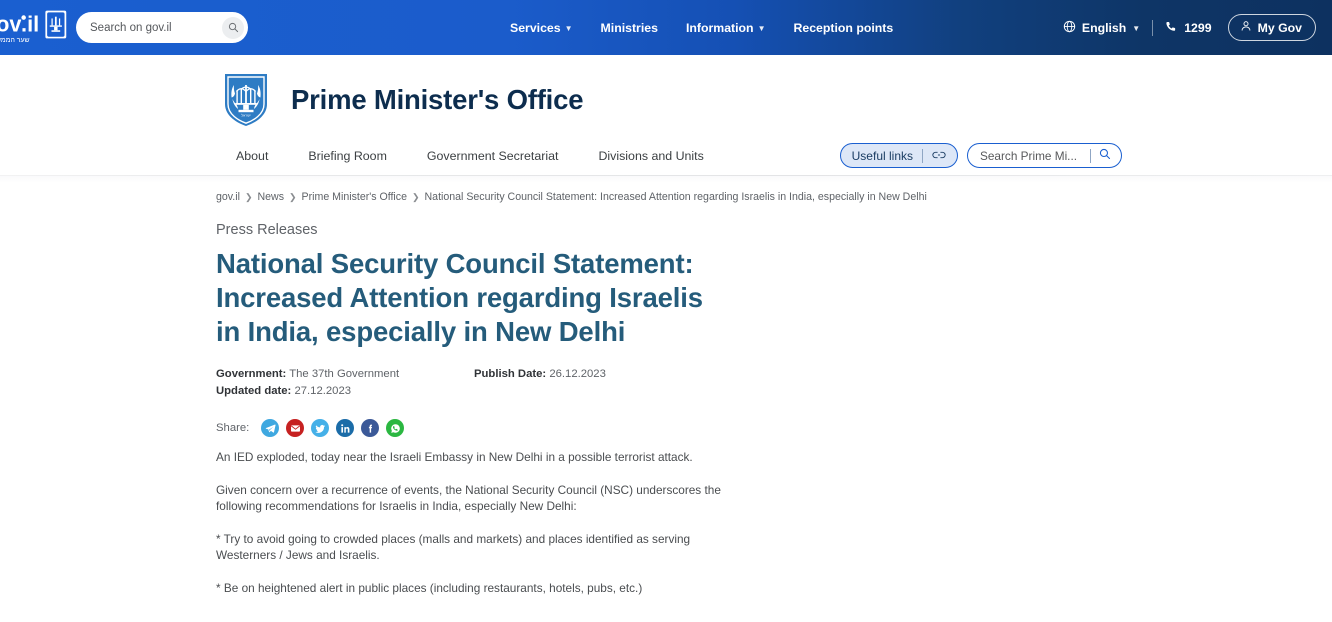 This screenshot has height=622, width=1332. What do you see at coordinates (882, 155) in the screenshot?
I see `useful-links-label: Useful links` at bounding box center [882, 155].